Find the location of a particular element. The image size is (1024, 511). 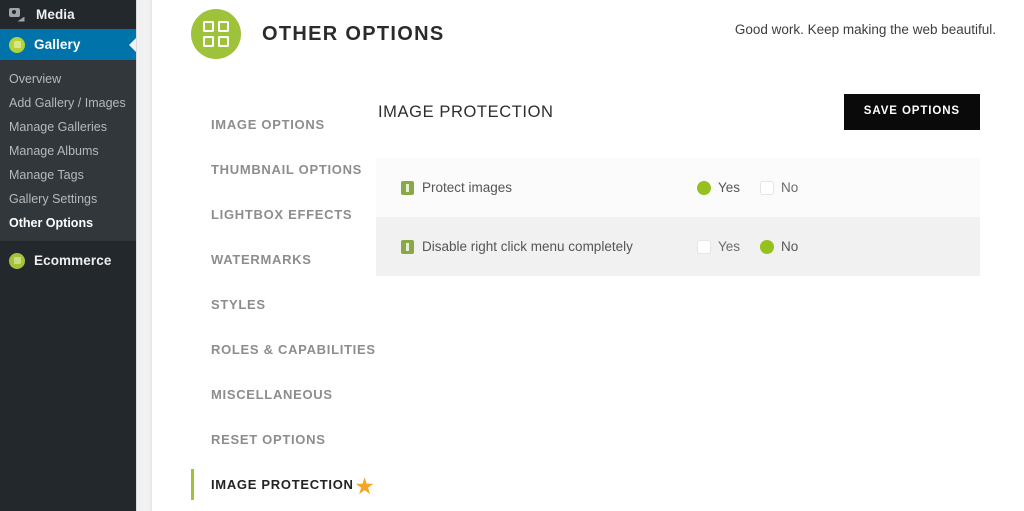

radio-protect-images-no: No is located at coordinates (779, 187).